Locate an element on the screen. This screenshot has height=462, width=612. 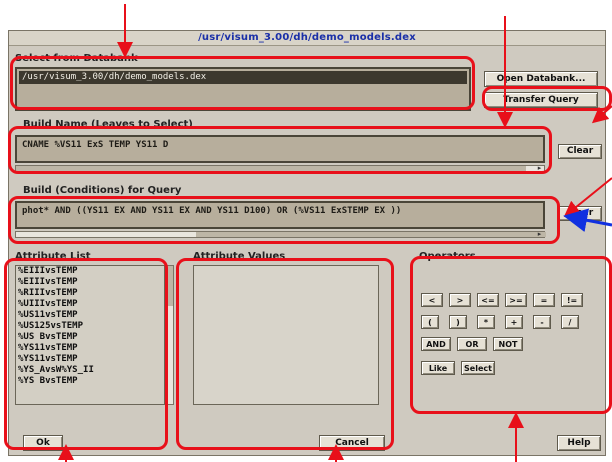
arrow-to-transfer-query is located at coordinates (601, 114).